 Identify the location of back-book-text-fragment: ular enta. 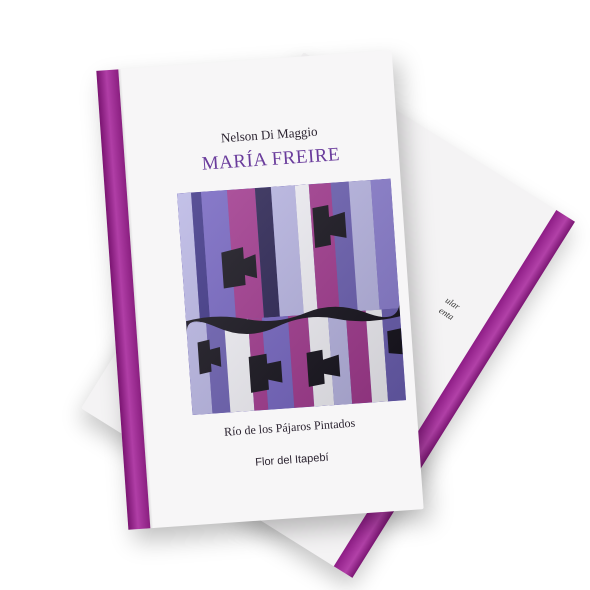
(449, 308).